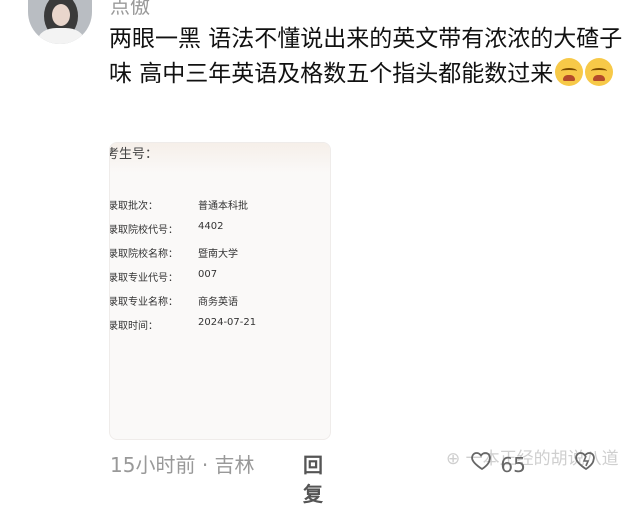 Image resolution: width=640 pixels, height=507 pixels. I want to click on comment-actions: 65, so click(534, 462).